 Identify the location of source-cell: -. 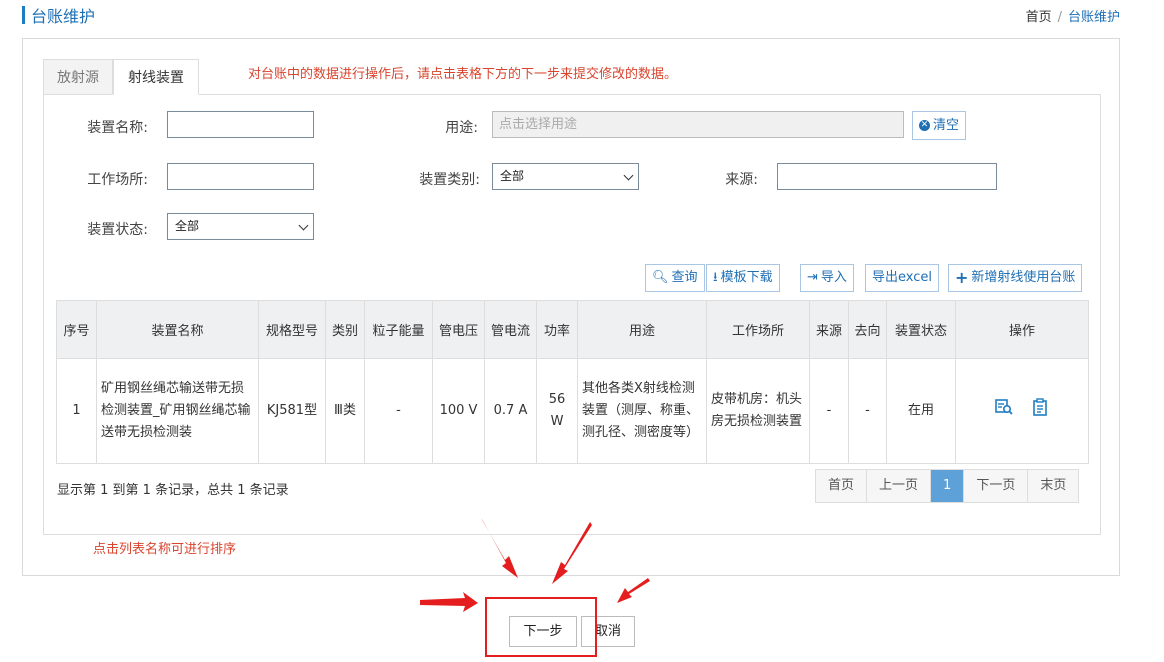
(829, 411).